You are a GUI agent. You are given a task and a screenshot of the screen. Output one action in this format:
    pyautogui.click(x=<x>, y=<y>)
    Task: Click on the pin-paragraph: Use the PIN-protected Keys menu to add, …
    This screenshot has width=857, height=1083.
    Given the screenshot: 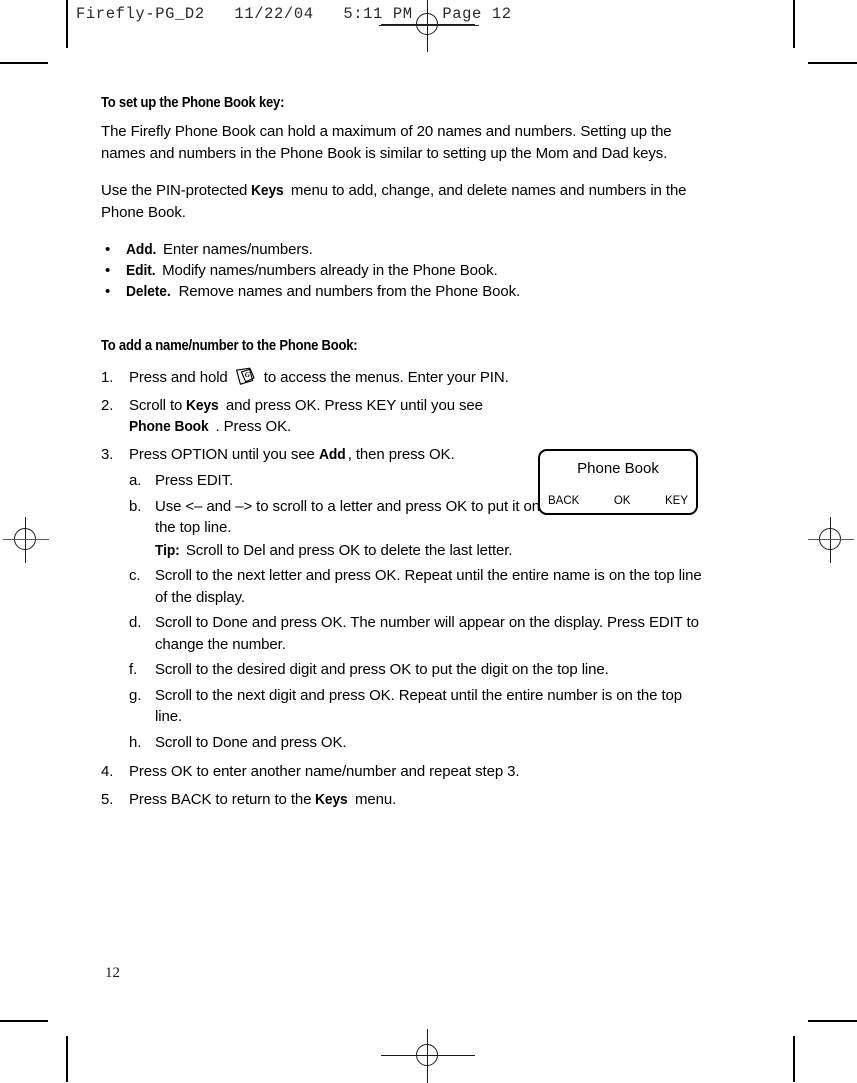 What is the action you would take?
    pyautogui.click(x=402, y=201)
    